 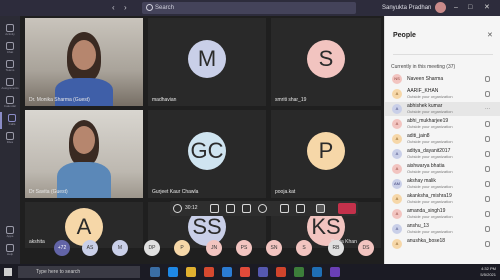 I want to click on record-icon, so click(x=177, y=208).